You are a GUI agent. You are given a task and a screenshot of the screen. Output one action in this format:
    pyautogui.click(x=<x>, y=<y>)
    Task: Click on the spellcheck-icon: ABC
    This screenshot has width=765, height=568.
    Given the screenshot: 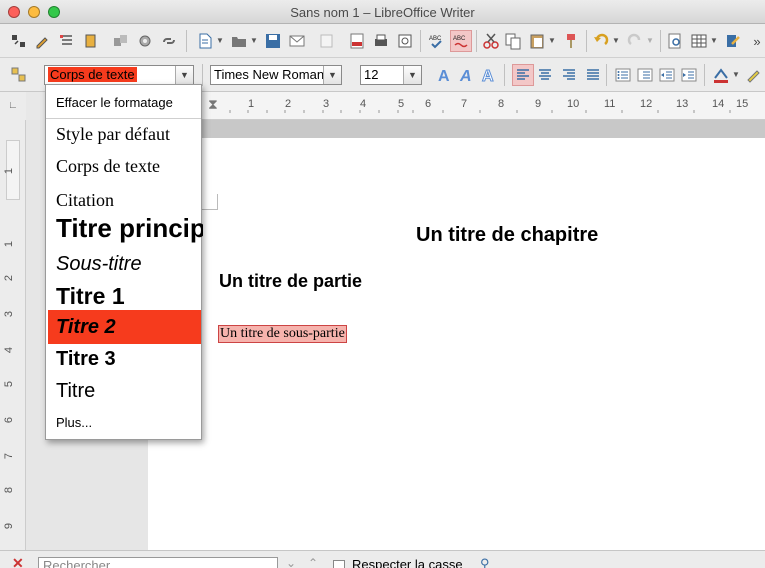 What is the action you would take?
    pyautogui.click(x=437, y=41)
    